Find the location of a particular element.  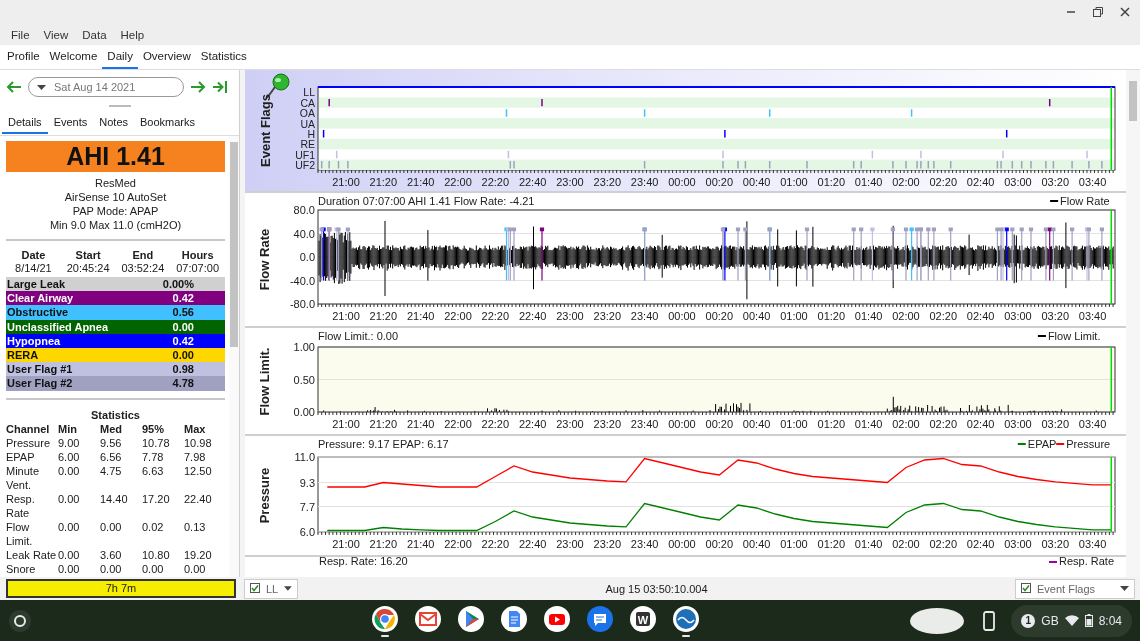

time-label: 02:00 is located at coordinates (906, 424).